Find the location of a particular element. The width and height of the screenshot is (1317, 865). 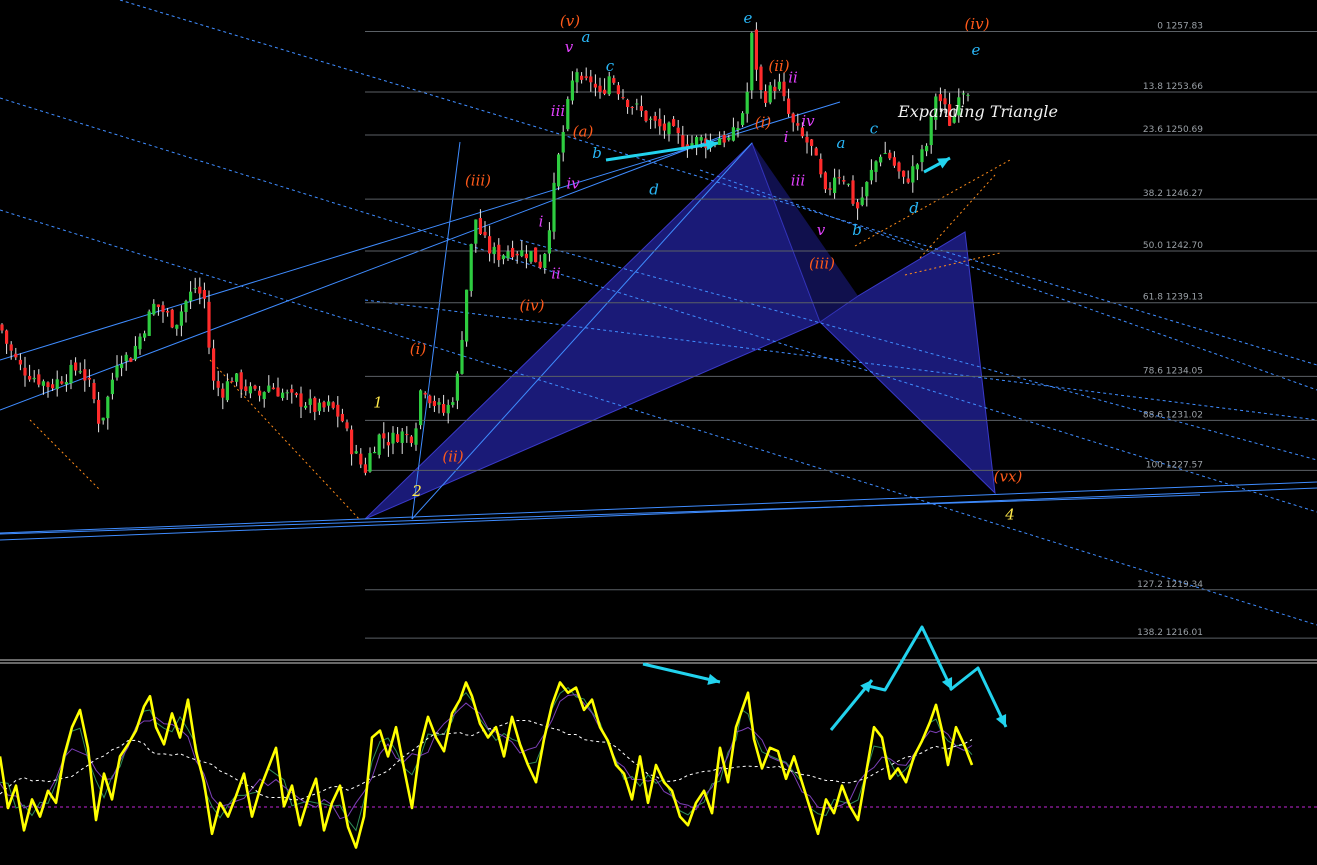

fib-level-label: 0 1257.83 is located at coordinates (1180, 26).